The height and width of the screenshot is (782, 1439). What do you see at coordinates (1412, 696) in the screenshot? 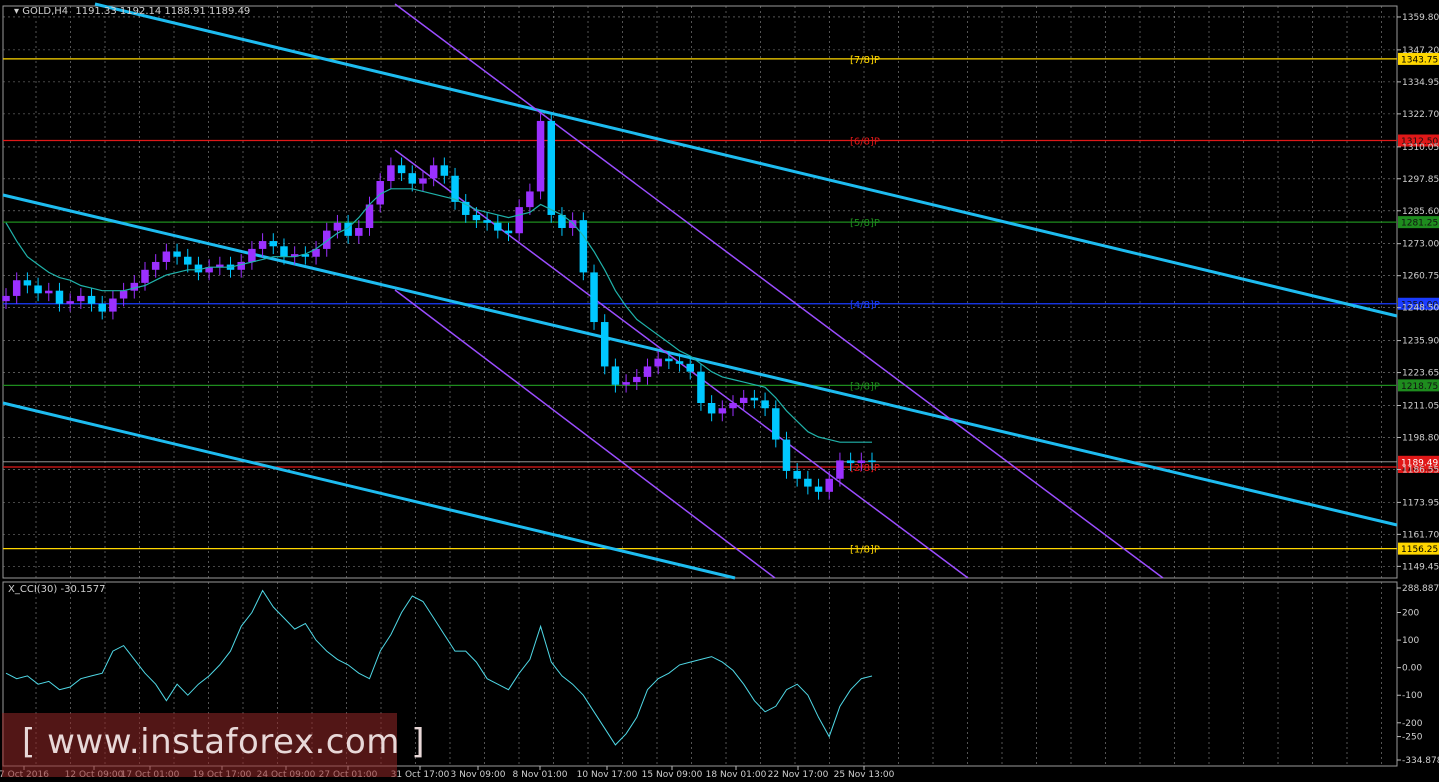
I see `cci-level-label: -100` at bounding box center [1412, 696].